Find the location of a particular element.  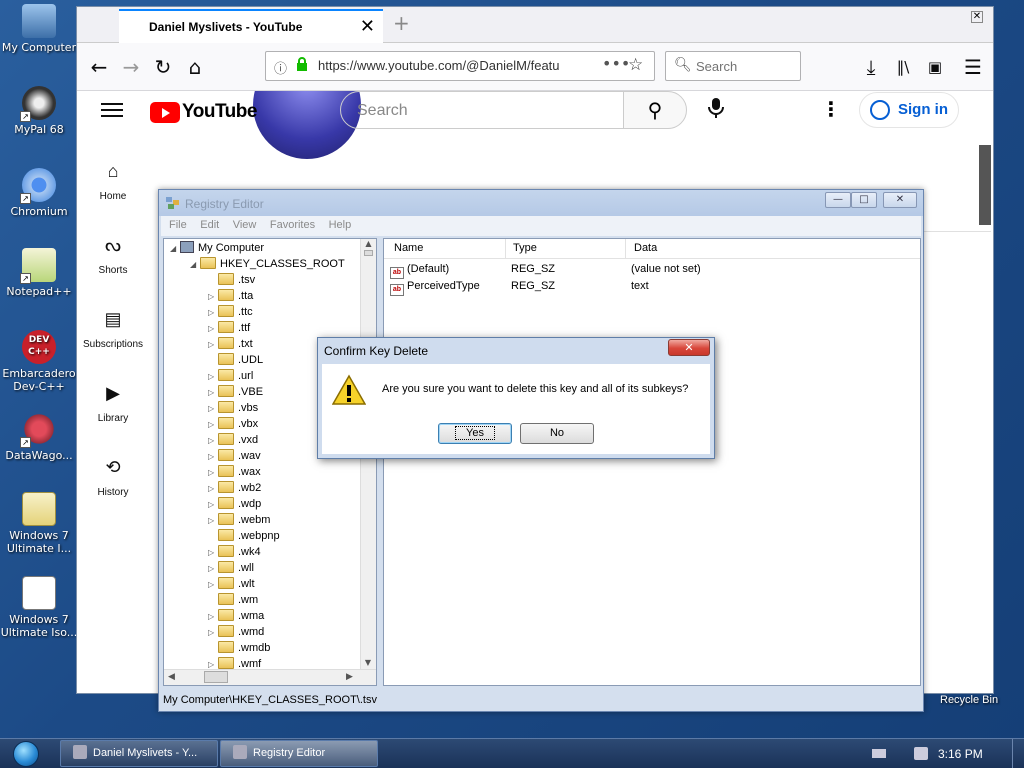

desktop-icon-mypal: ↗ MyPal 68 is located at coordinates (39, 111).